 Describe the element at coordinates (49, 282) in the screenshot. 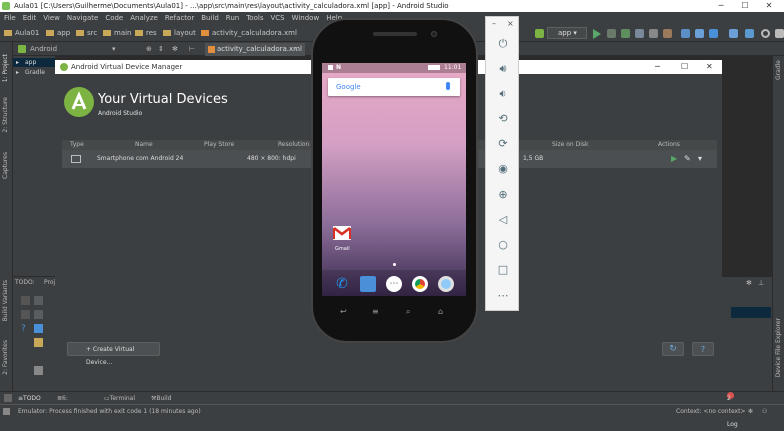

I see `todo-tab-project: Proj` at that location.